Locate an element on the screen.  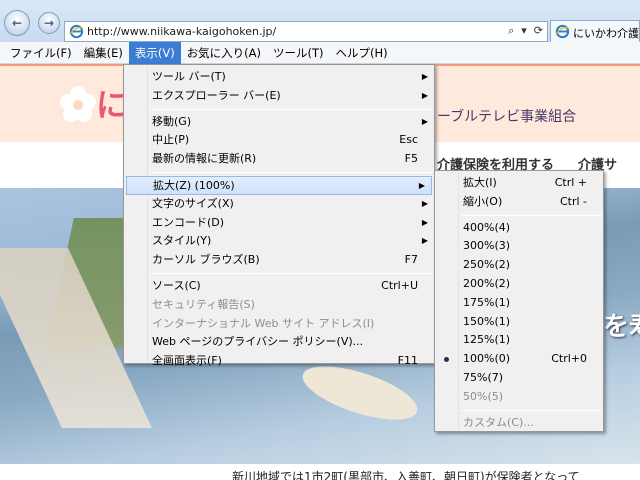
view-menu-explorer-bars: エクスプローラー バー(E) ▶ is located at coordinates (279, 96).